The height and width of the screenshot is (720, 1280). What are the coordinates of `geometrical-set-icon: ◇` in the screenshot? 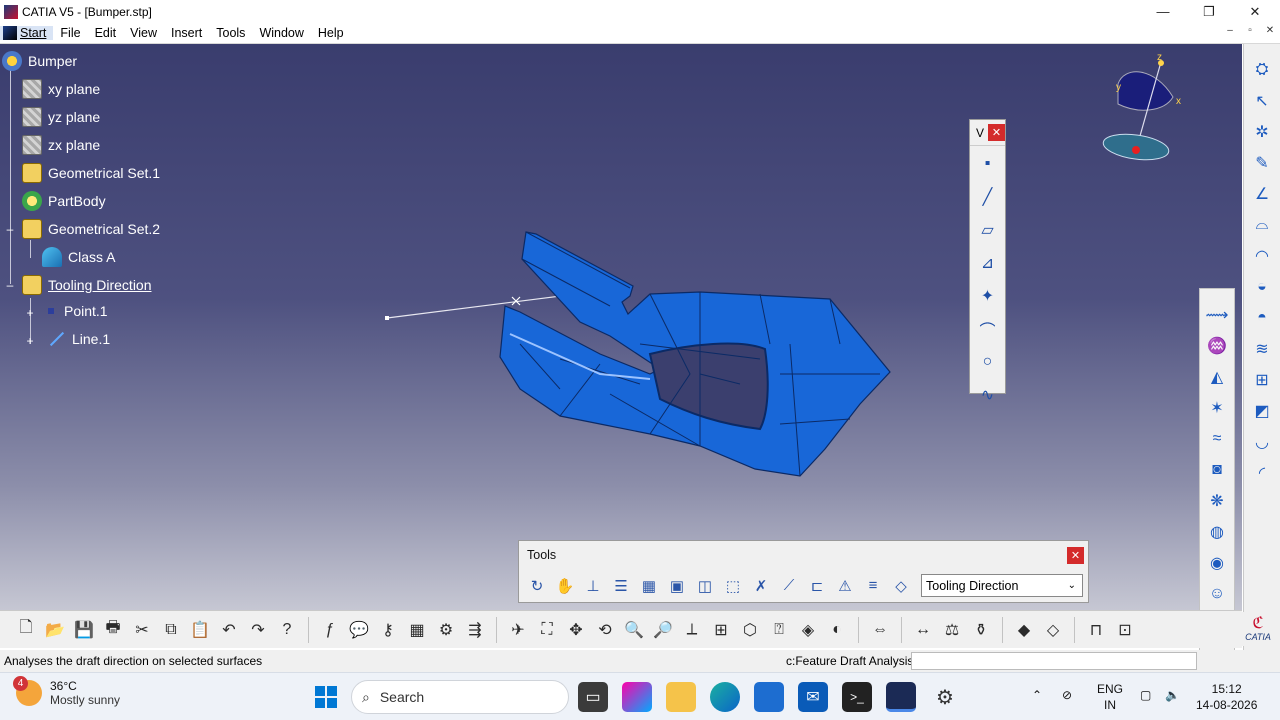 It's located at (901, 586).